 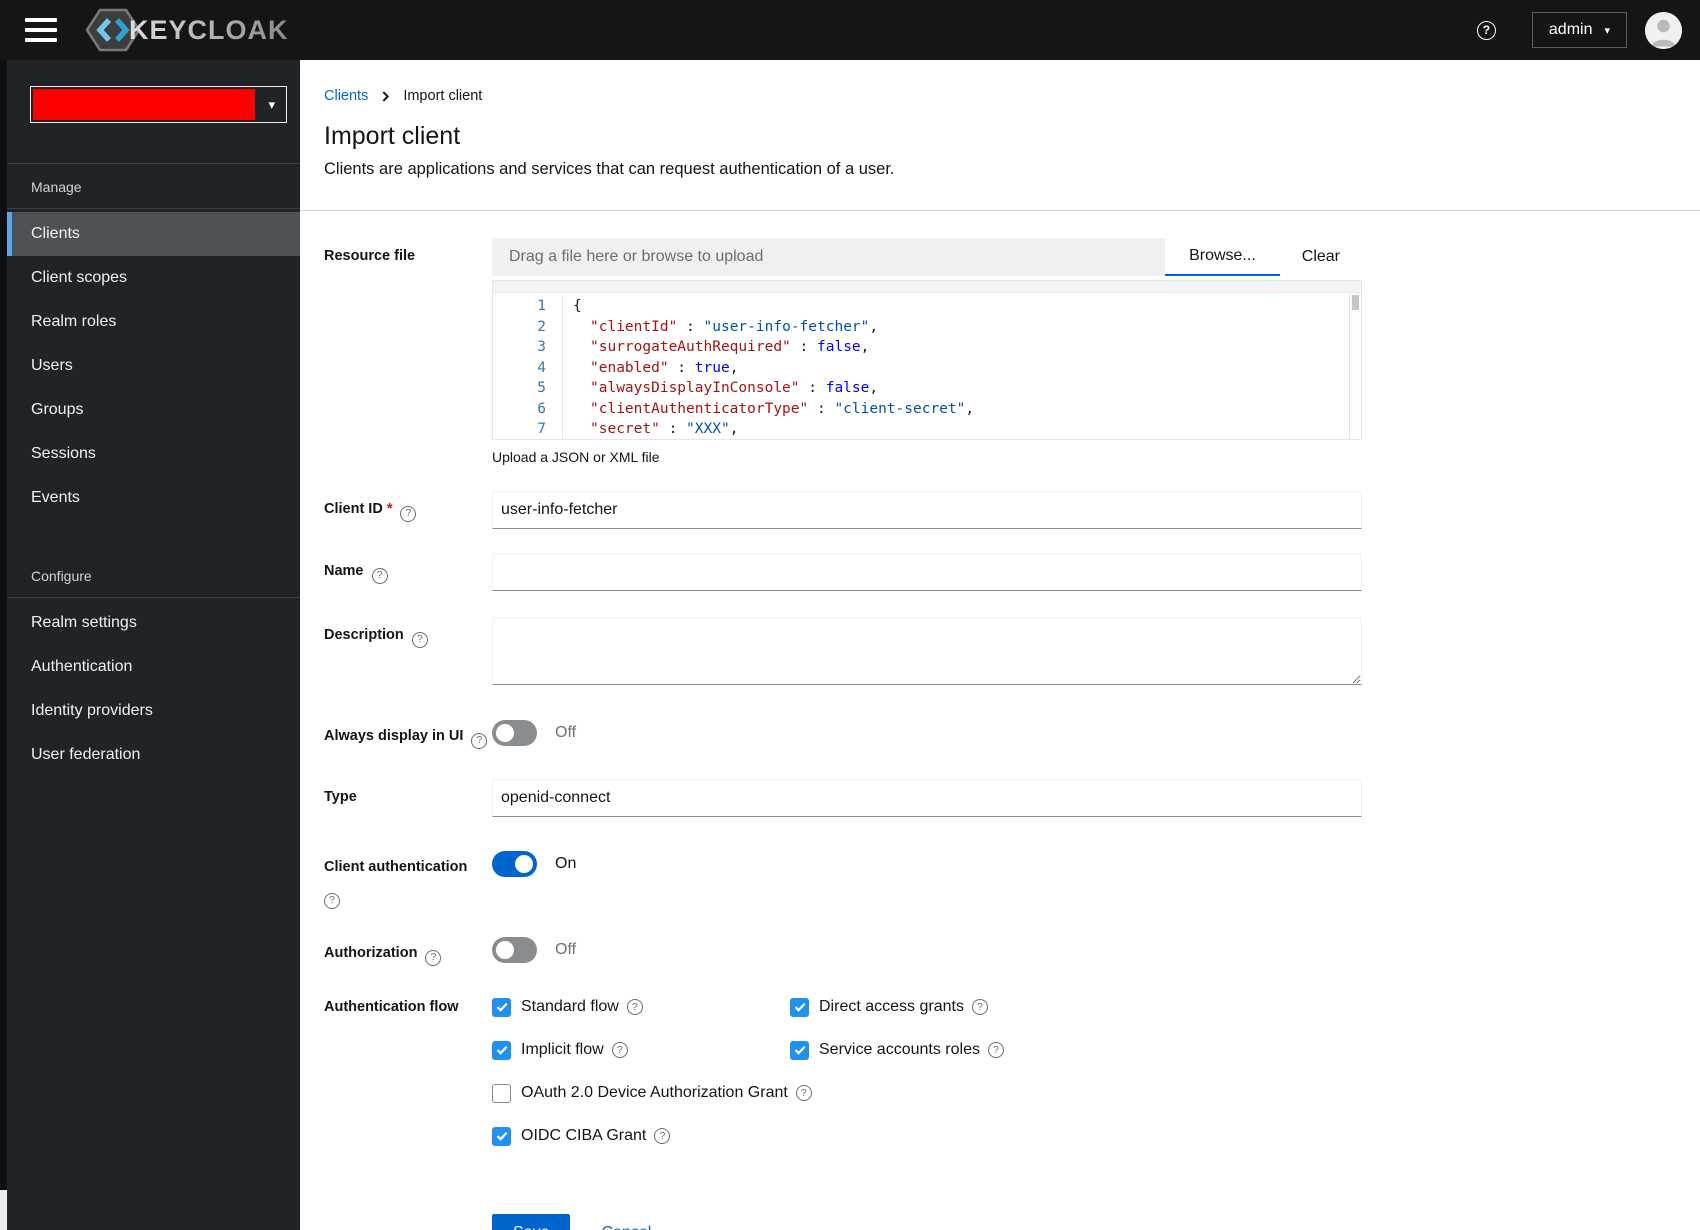 I want to click on realm-selector-dropdown: ▾, so click(x=158, y=104).